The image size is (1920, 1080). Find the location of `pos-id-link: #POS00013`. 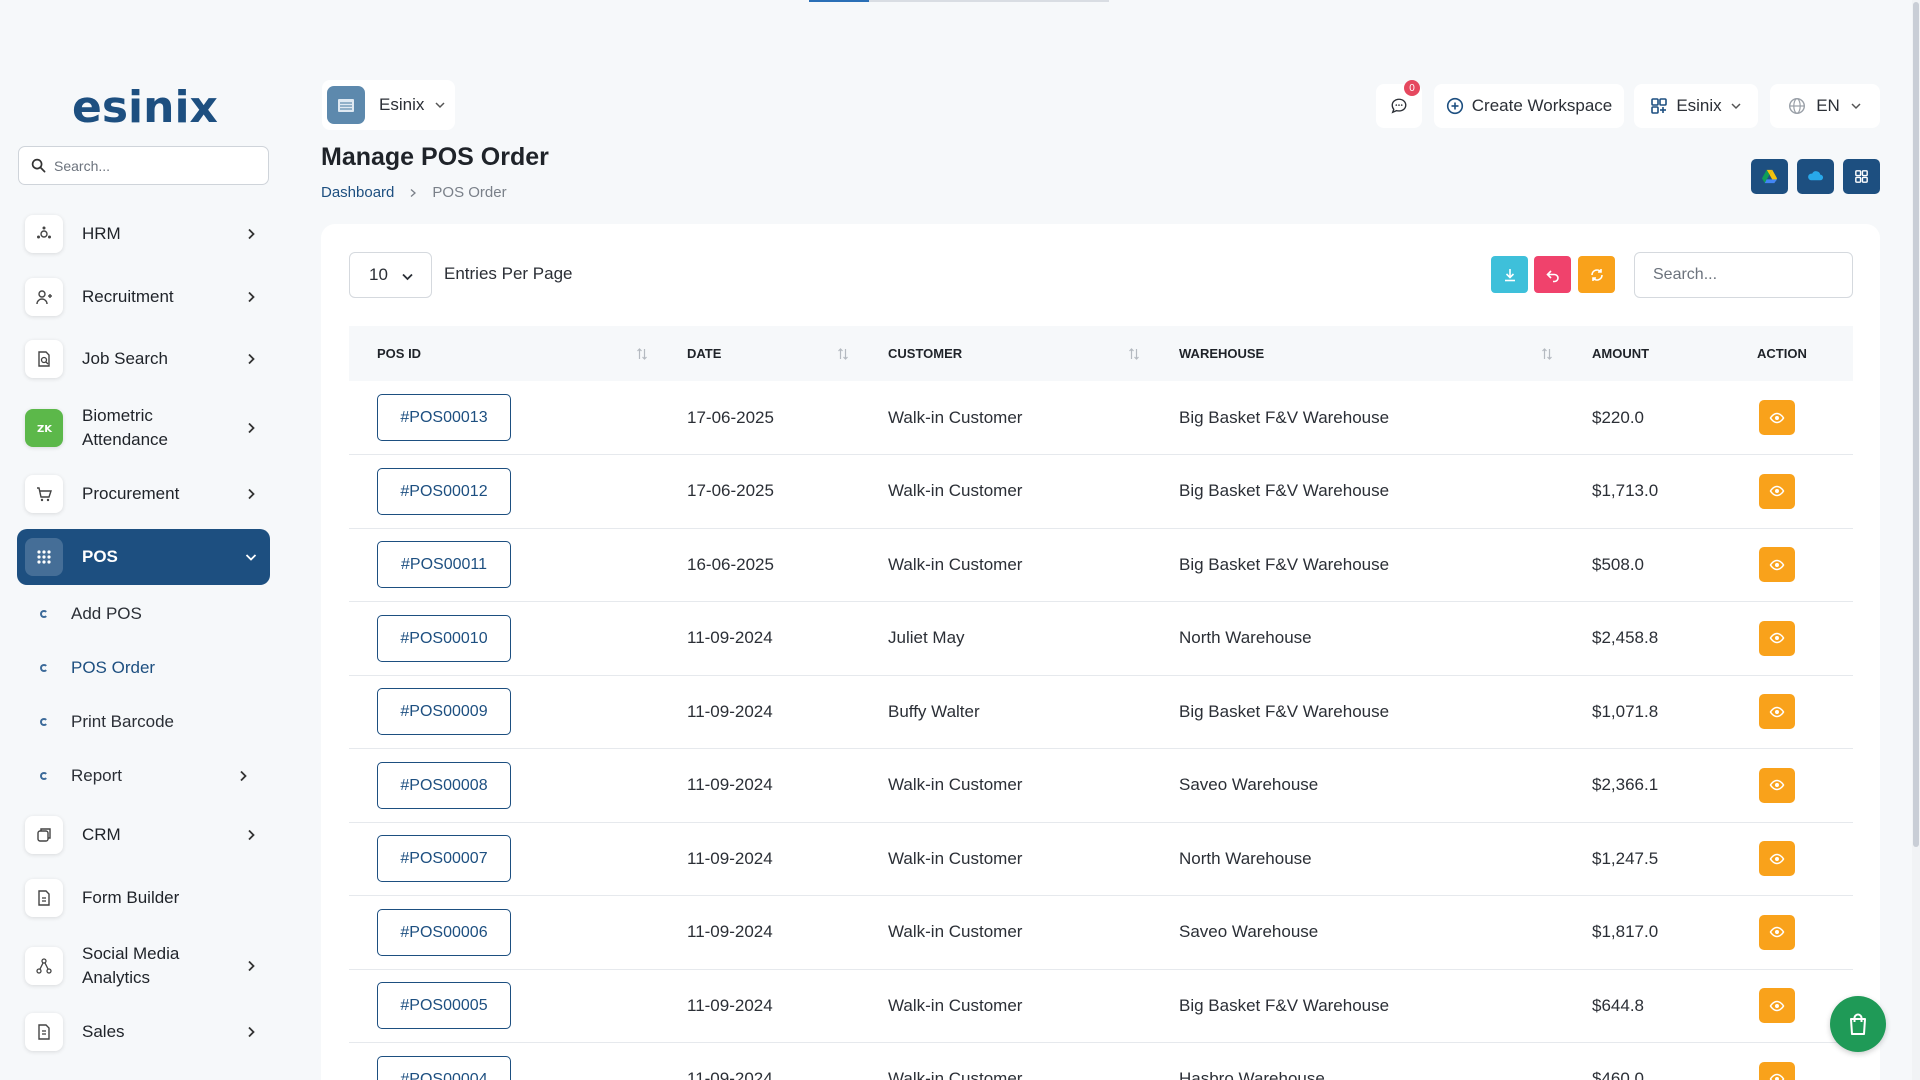

pos-id-link: #POS00013 is located at coordinates (444, 417).